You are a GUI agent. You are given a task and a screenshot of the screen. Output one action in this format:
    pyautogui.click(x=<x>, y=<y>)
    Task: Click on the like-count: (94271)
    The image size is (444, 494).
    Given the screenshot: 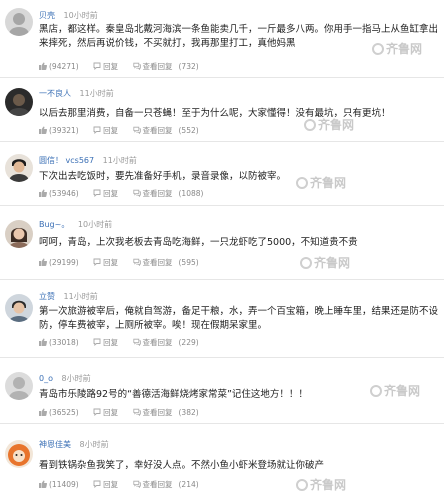 What is the action you would take?
    pyautogui.click(x=64, y=66)
    